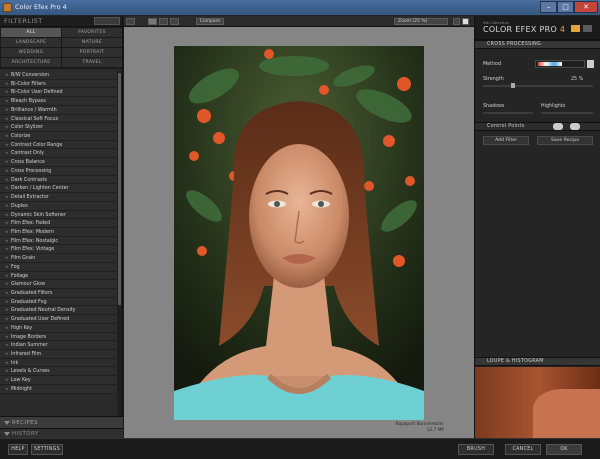 The height and width of the screenshot is (459, 600). What do you see at coordinates (586, 7) in the screenshot?
I see `close-button: ✕` at bounding box center [586, 7].